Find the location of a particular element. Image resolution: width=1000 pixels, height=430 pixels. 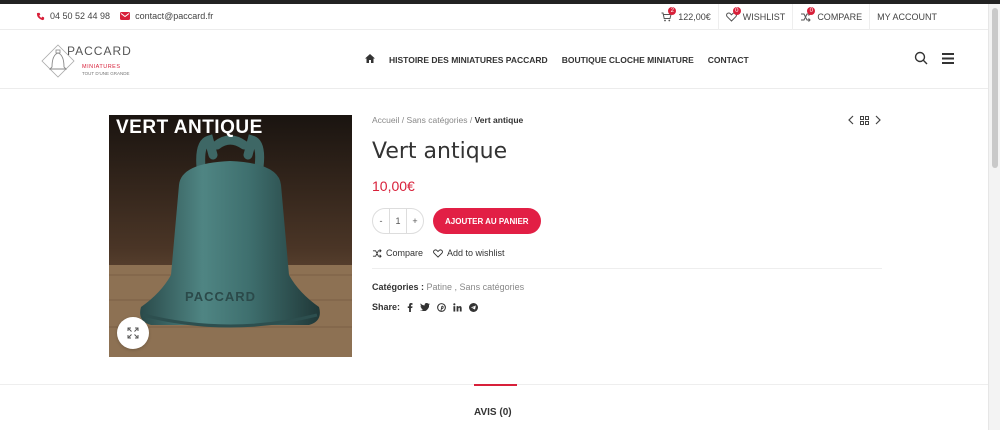

divider is located at coordinates (627, 268).